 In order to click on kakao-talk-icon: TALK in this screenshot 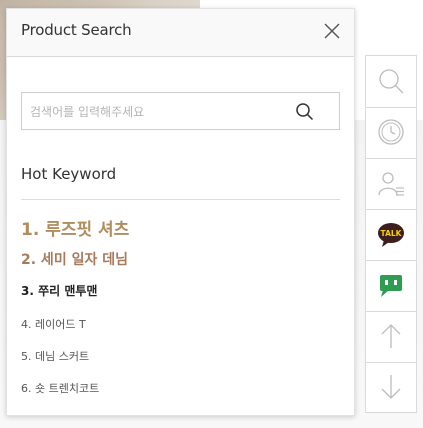, I will do `click(391, 235)`.